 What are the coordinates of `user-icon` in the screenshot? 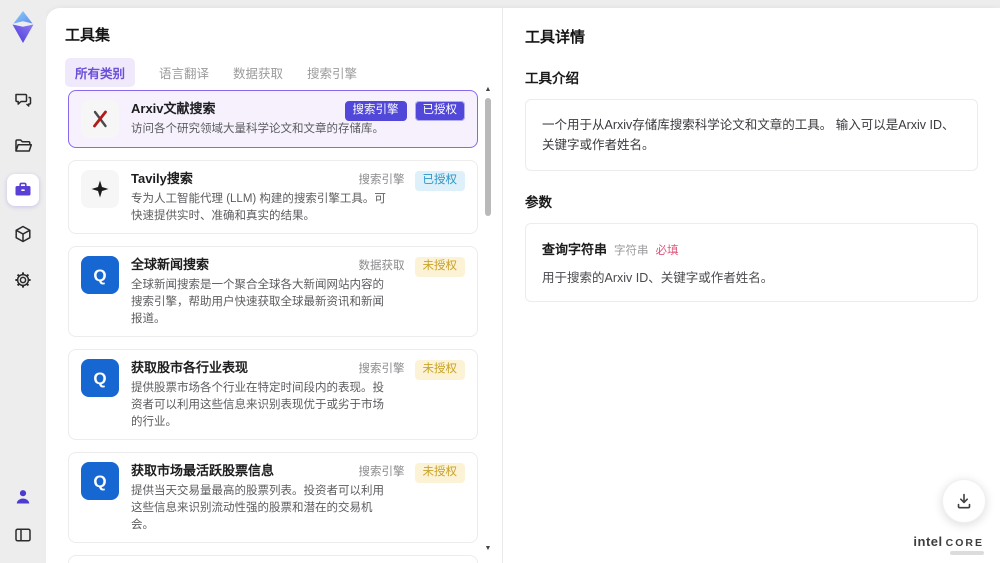 It's located at (23, 497).